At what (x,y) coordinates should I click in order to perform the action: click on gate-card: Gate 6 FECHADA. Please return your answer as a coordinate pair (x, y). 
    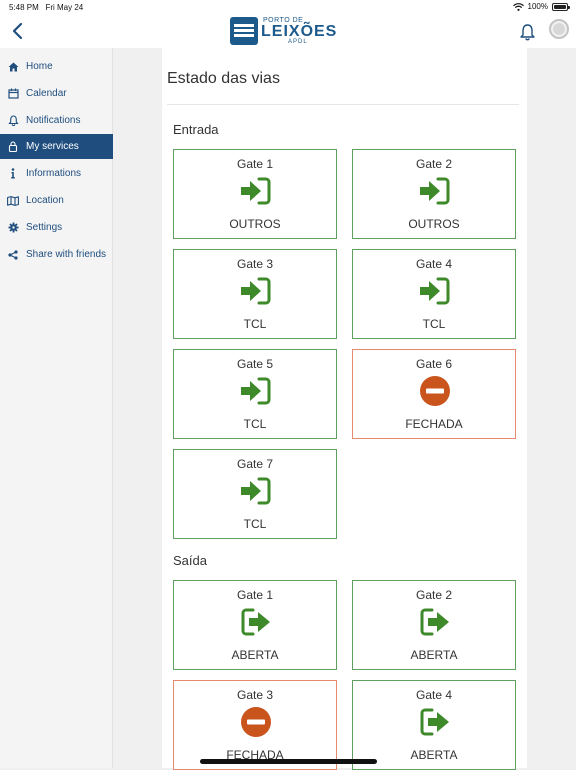
    Looking at the image, I should click on (434, 394).